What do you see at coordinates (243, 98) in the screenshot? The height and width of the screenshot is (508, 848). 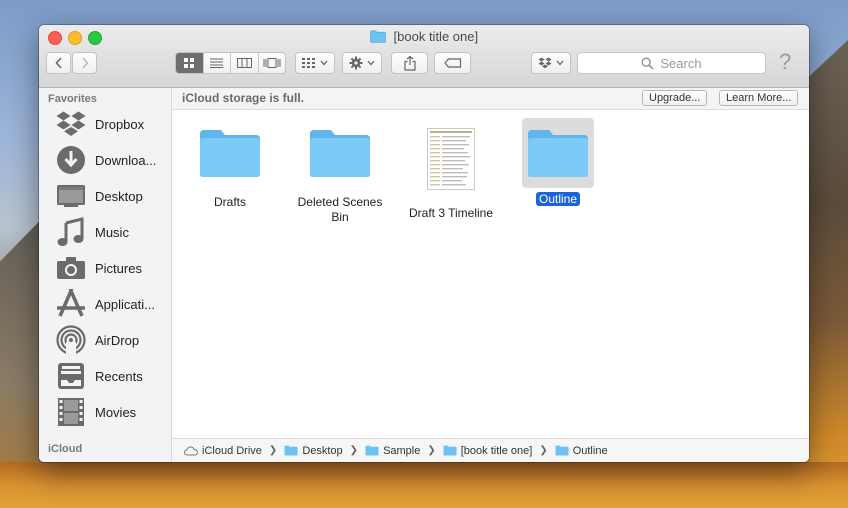 I see `banner-message: iCloud storage is full.` at bounding box center [243, 98].